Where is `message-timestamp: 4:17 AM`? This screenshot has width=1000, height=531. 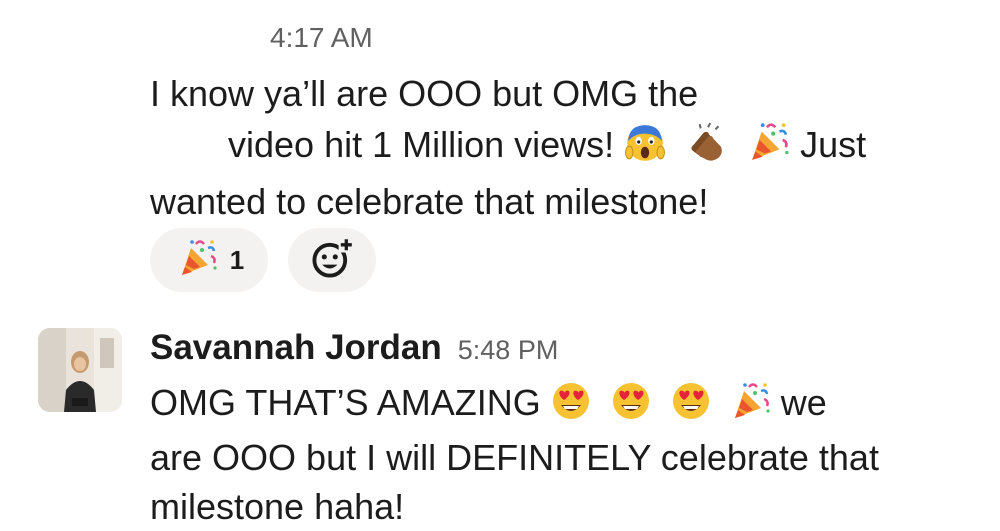 message-timestamp: 4:17 AM is located at coordinates (321, 38).